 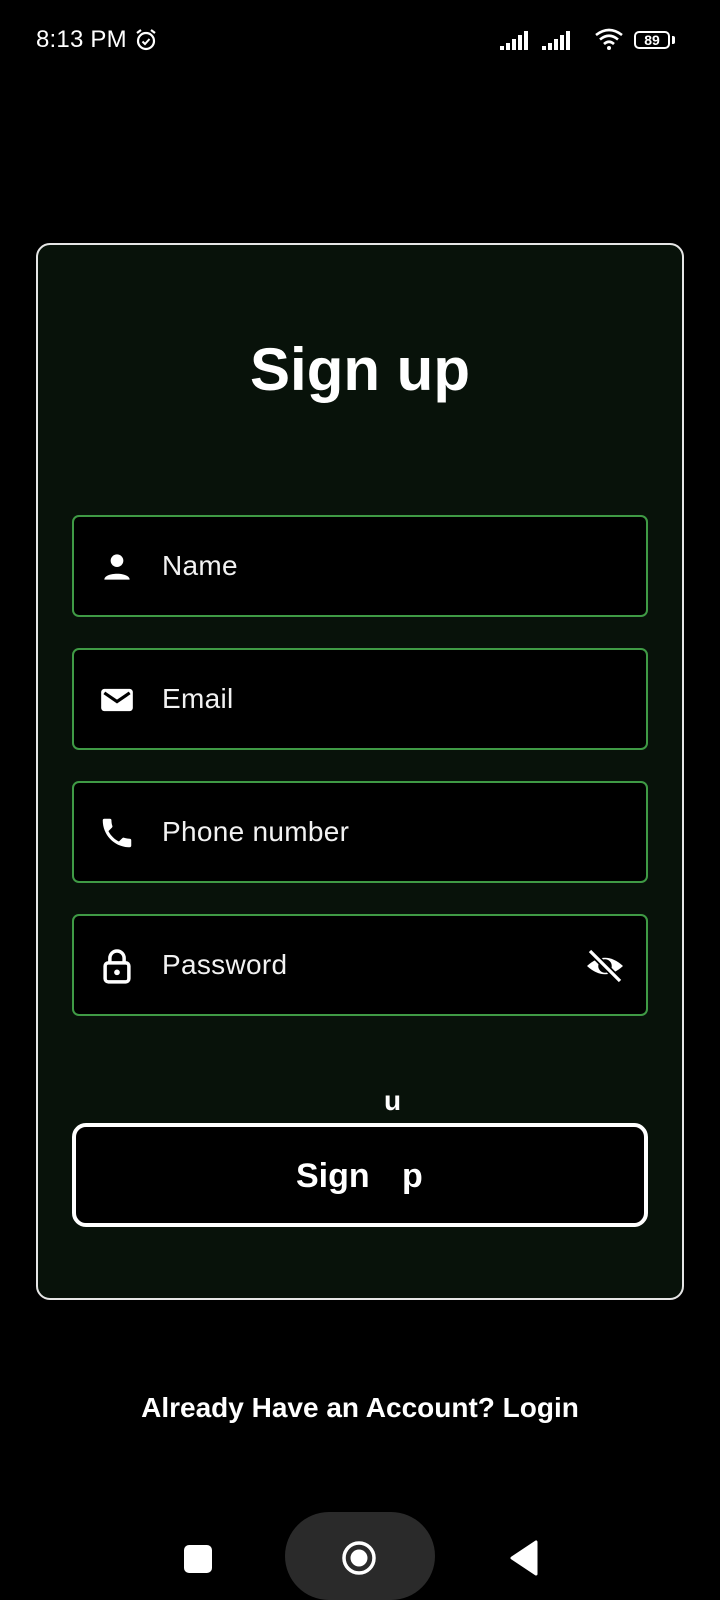 What do you see at coordinates (360, 699) in the screenshot?
I see `email-field: Email` at bounding box center [360, 699].